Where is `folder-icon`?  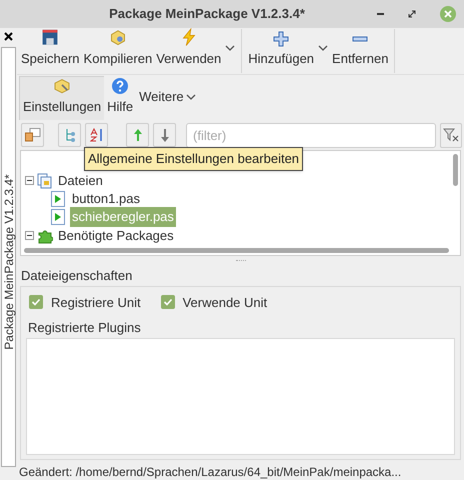 folder-icon is located at coordinates (32, 135).